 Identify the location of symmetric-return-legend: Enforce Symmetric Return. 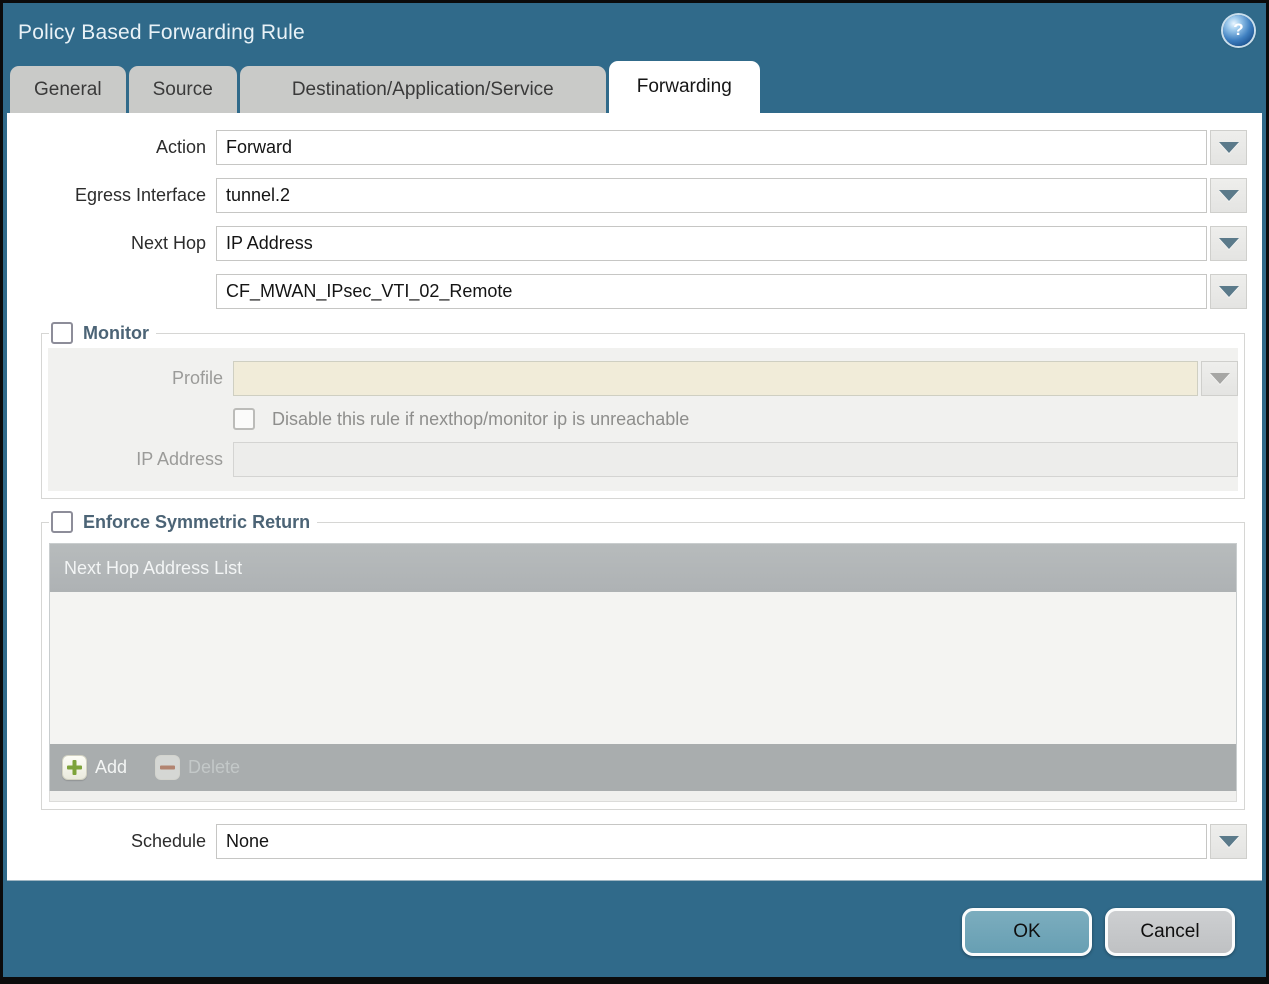
(183, 522).